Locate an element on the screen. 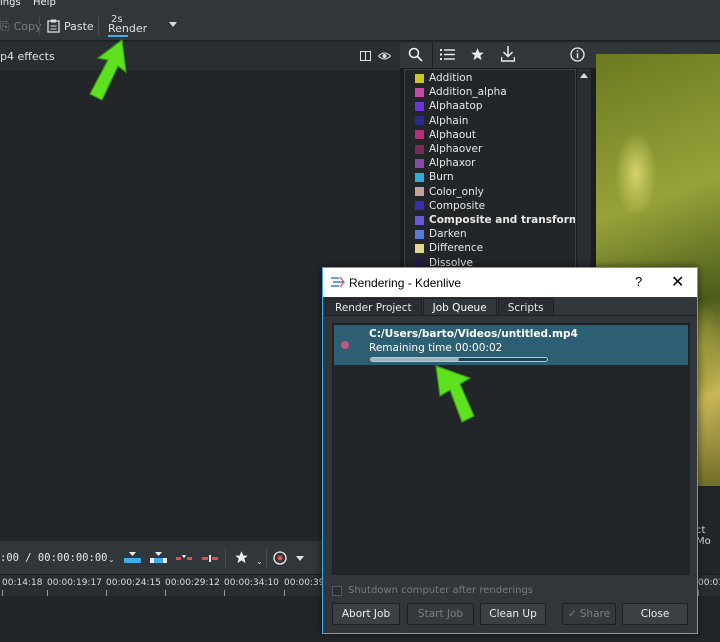 The width and height of the screenshot is (720, 642). ruler-tick-label: 00:00:29:12 is located at coordinates (192, 583).